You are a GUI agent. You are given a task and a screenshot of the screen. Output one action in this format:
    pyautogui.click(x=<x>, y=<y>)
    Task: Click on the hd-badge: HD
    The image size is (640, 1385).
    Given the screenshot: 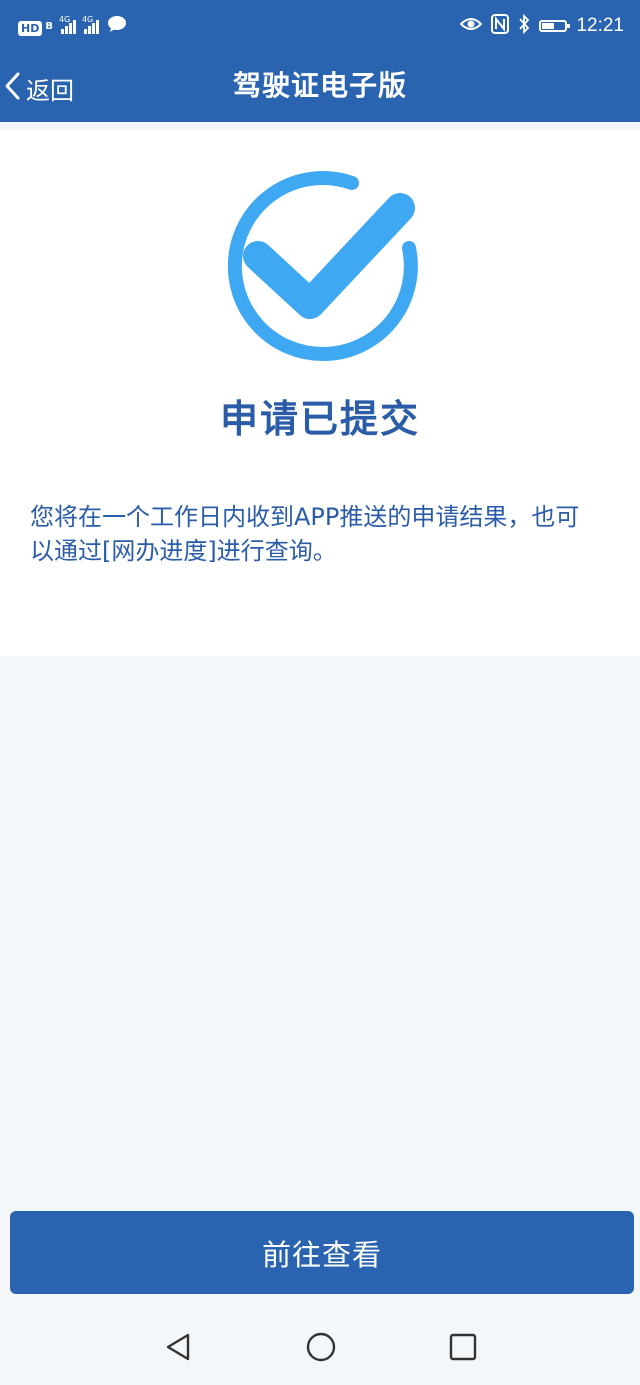 What is the action you would take?
    pyautogui.click(x=30, y=28)
    